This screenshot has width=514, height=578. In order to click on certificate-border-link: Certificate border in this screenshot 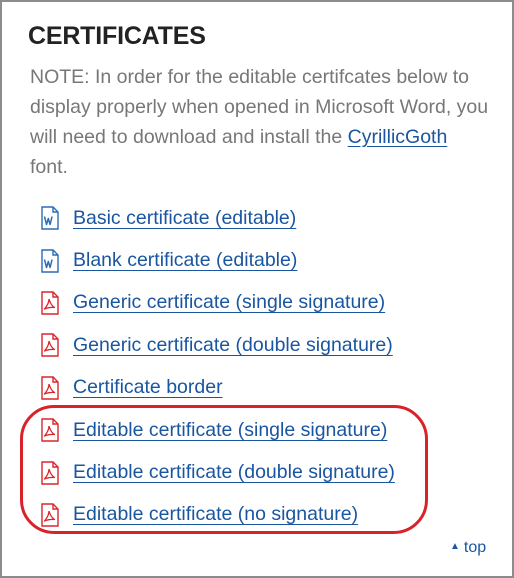, I will do `click(131, 388)`.